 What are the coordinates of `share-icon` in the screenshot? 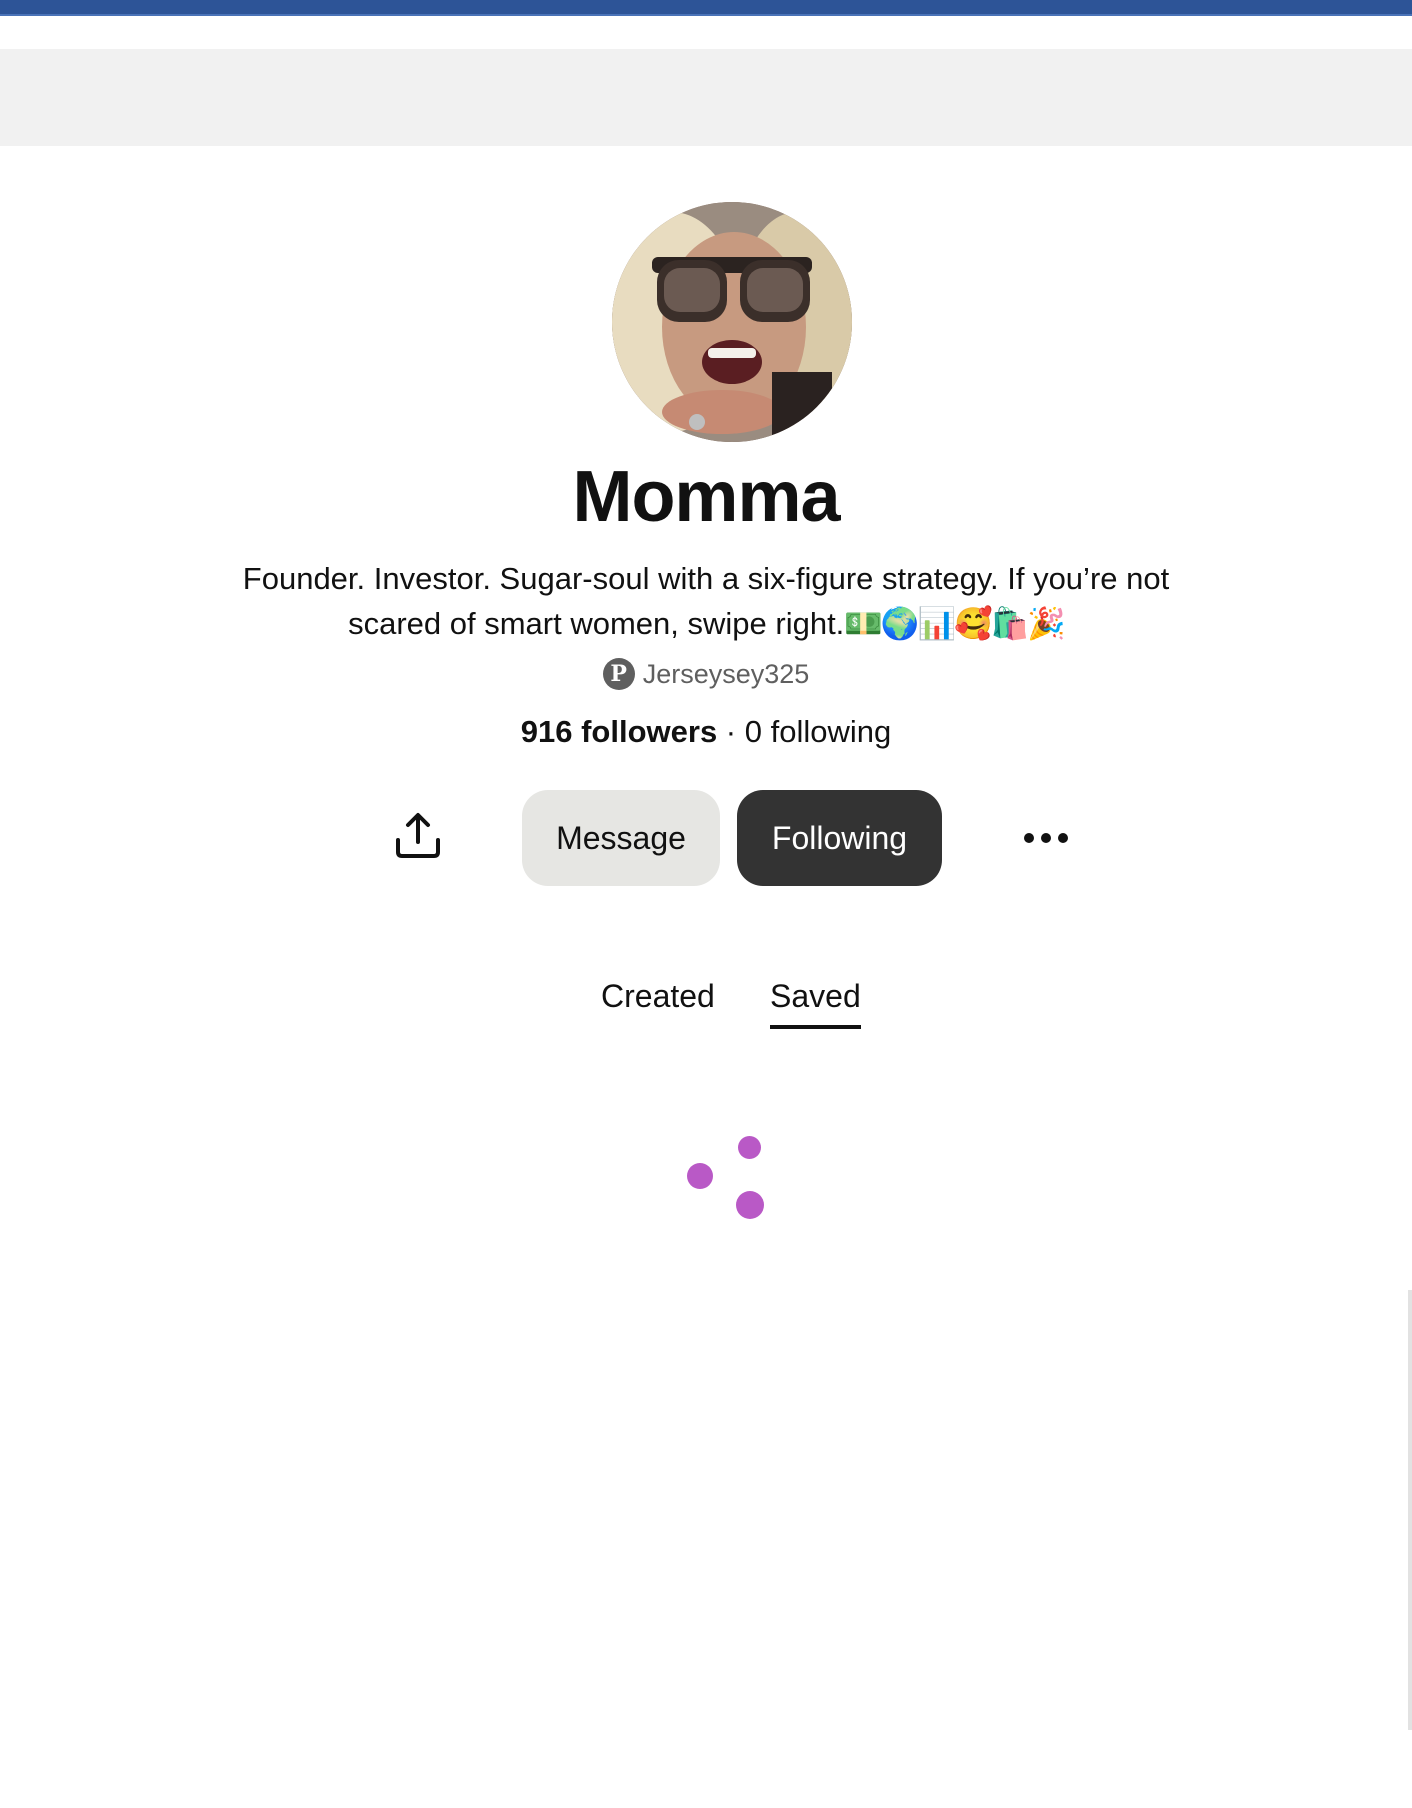 It's located at (418, 835).